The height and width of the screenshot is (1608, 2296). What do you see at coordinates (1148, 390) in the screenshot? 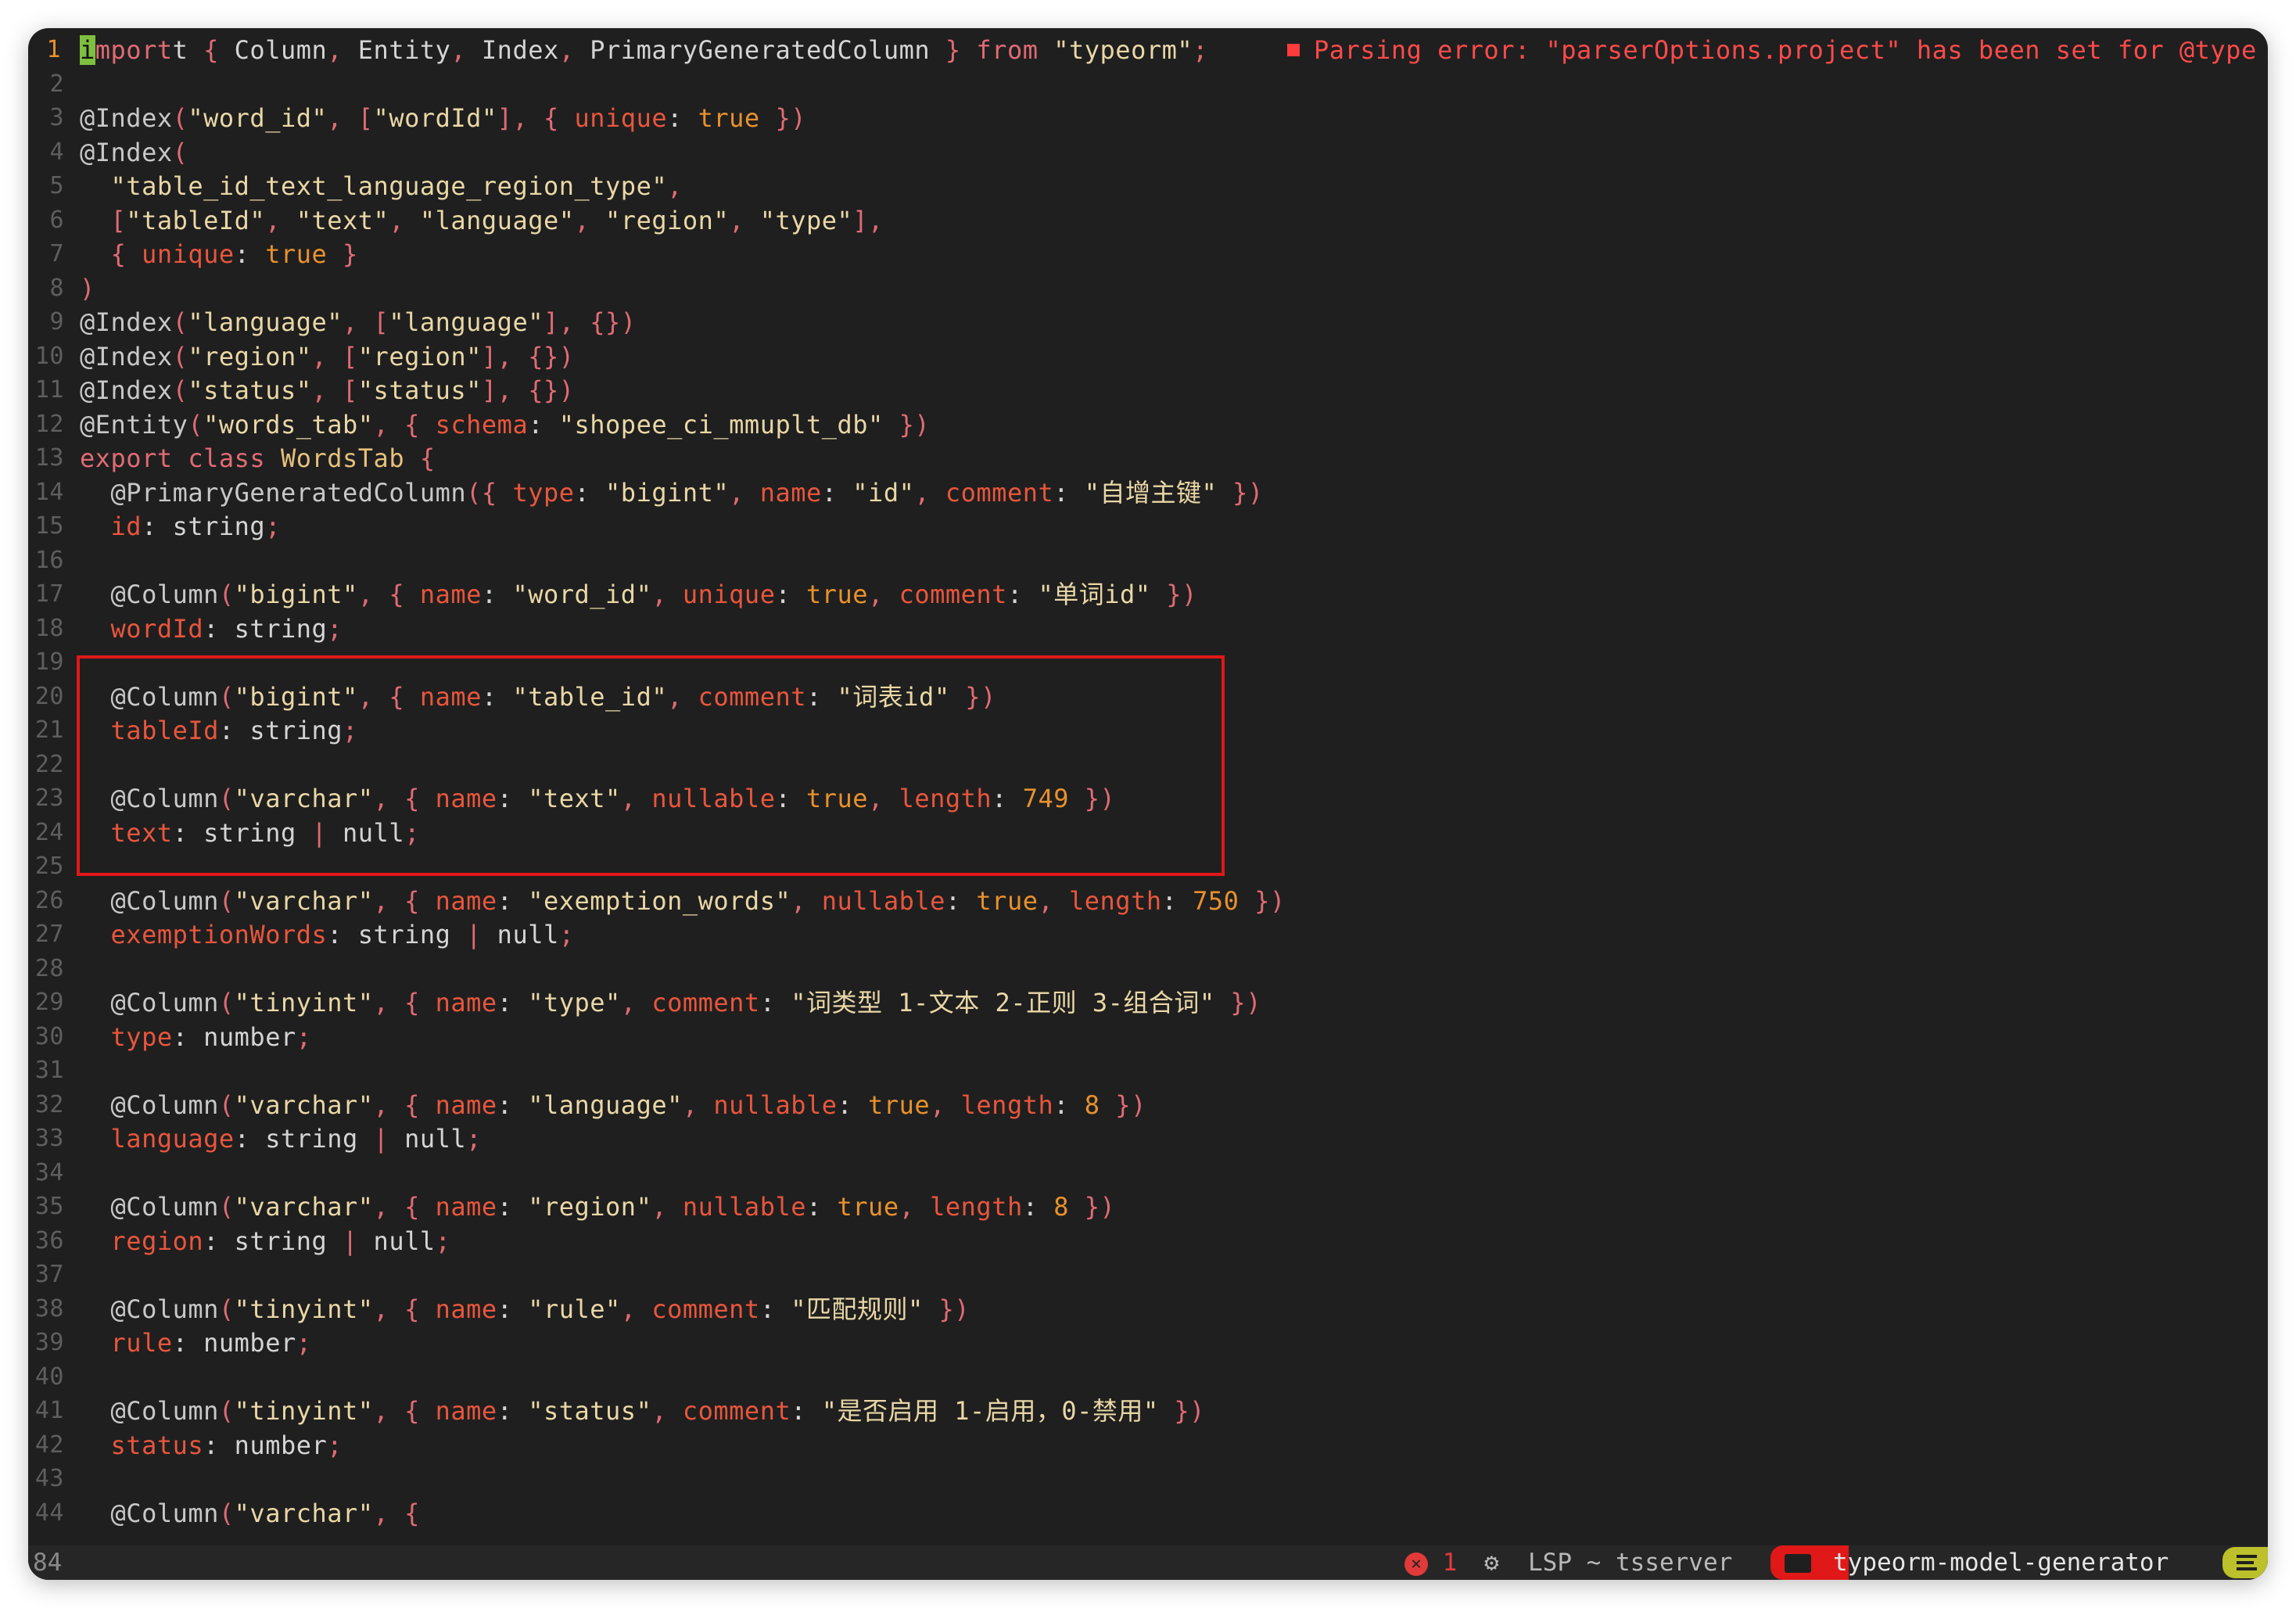
I see `code-line: 11 @Index("status", ["status"], {})` at bounding box center [1148, 390].